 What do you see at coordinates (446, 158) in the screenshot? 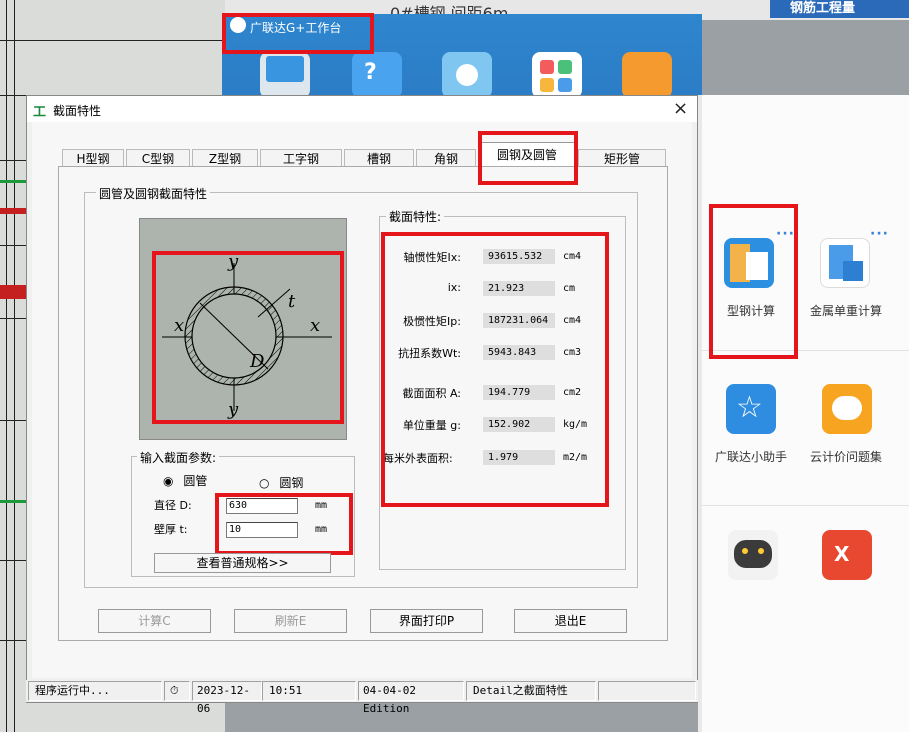
I see `tab-angle: 角钢` at bounding box center [446, 158].